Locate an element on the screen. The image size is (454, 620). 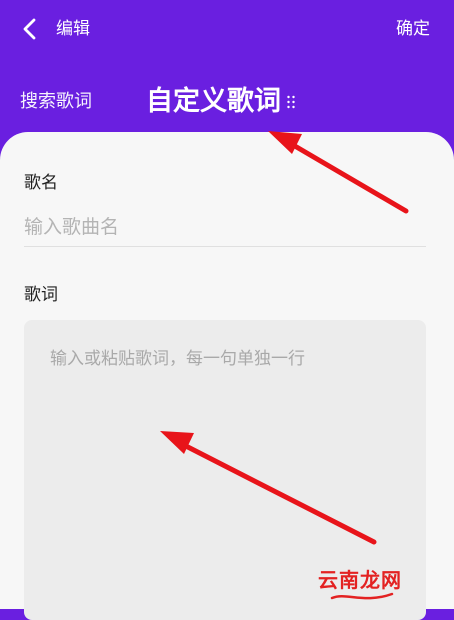
song-name-input is located at coordinates (225, 227).